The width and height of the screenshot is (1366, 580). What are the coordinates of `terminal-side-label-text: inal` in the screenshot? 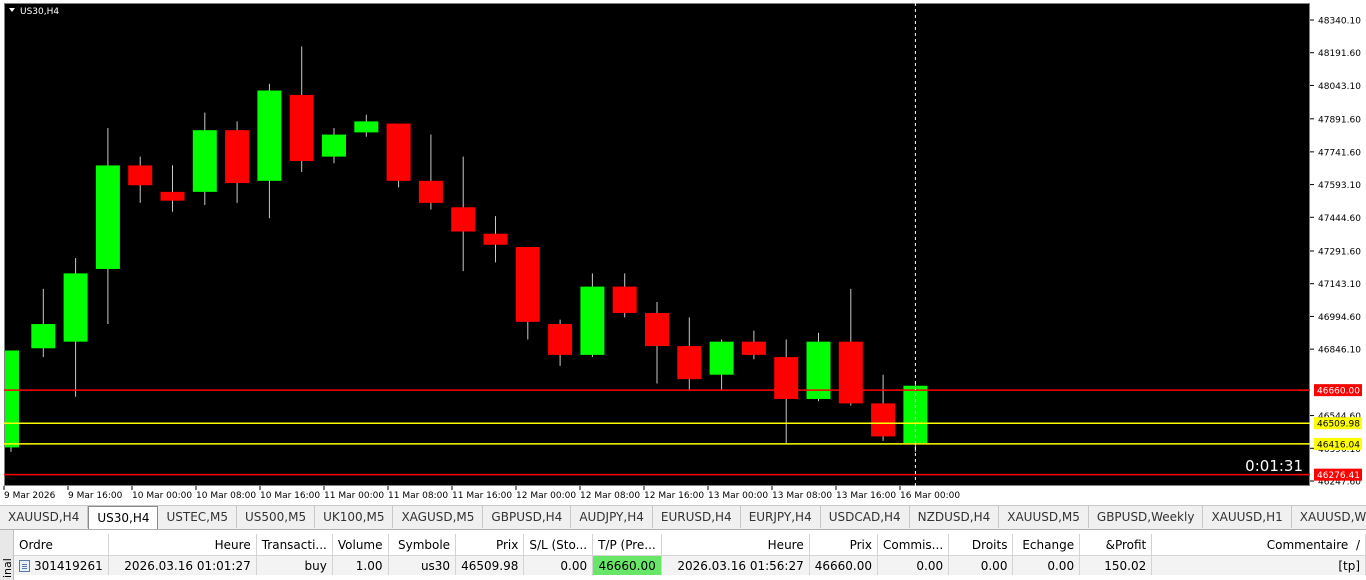 It's located at (7, 568).